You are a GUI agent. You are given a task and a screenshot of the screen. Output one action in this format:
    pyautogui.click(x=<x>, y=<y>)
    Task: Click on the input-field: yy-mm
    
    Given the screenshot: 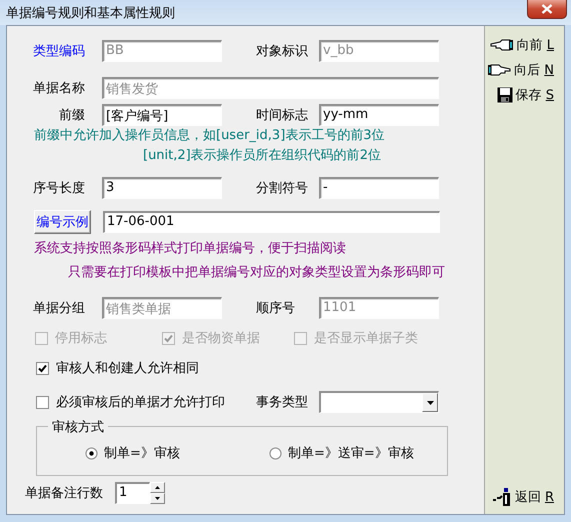 What is the action you would take?
    pyautogui.click(x=379, y=115)
    